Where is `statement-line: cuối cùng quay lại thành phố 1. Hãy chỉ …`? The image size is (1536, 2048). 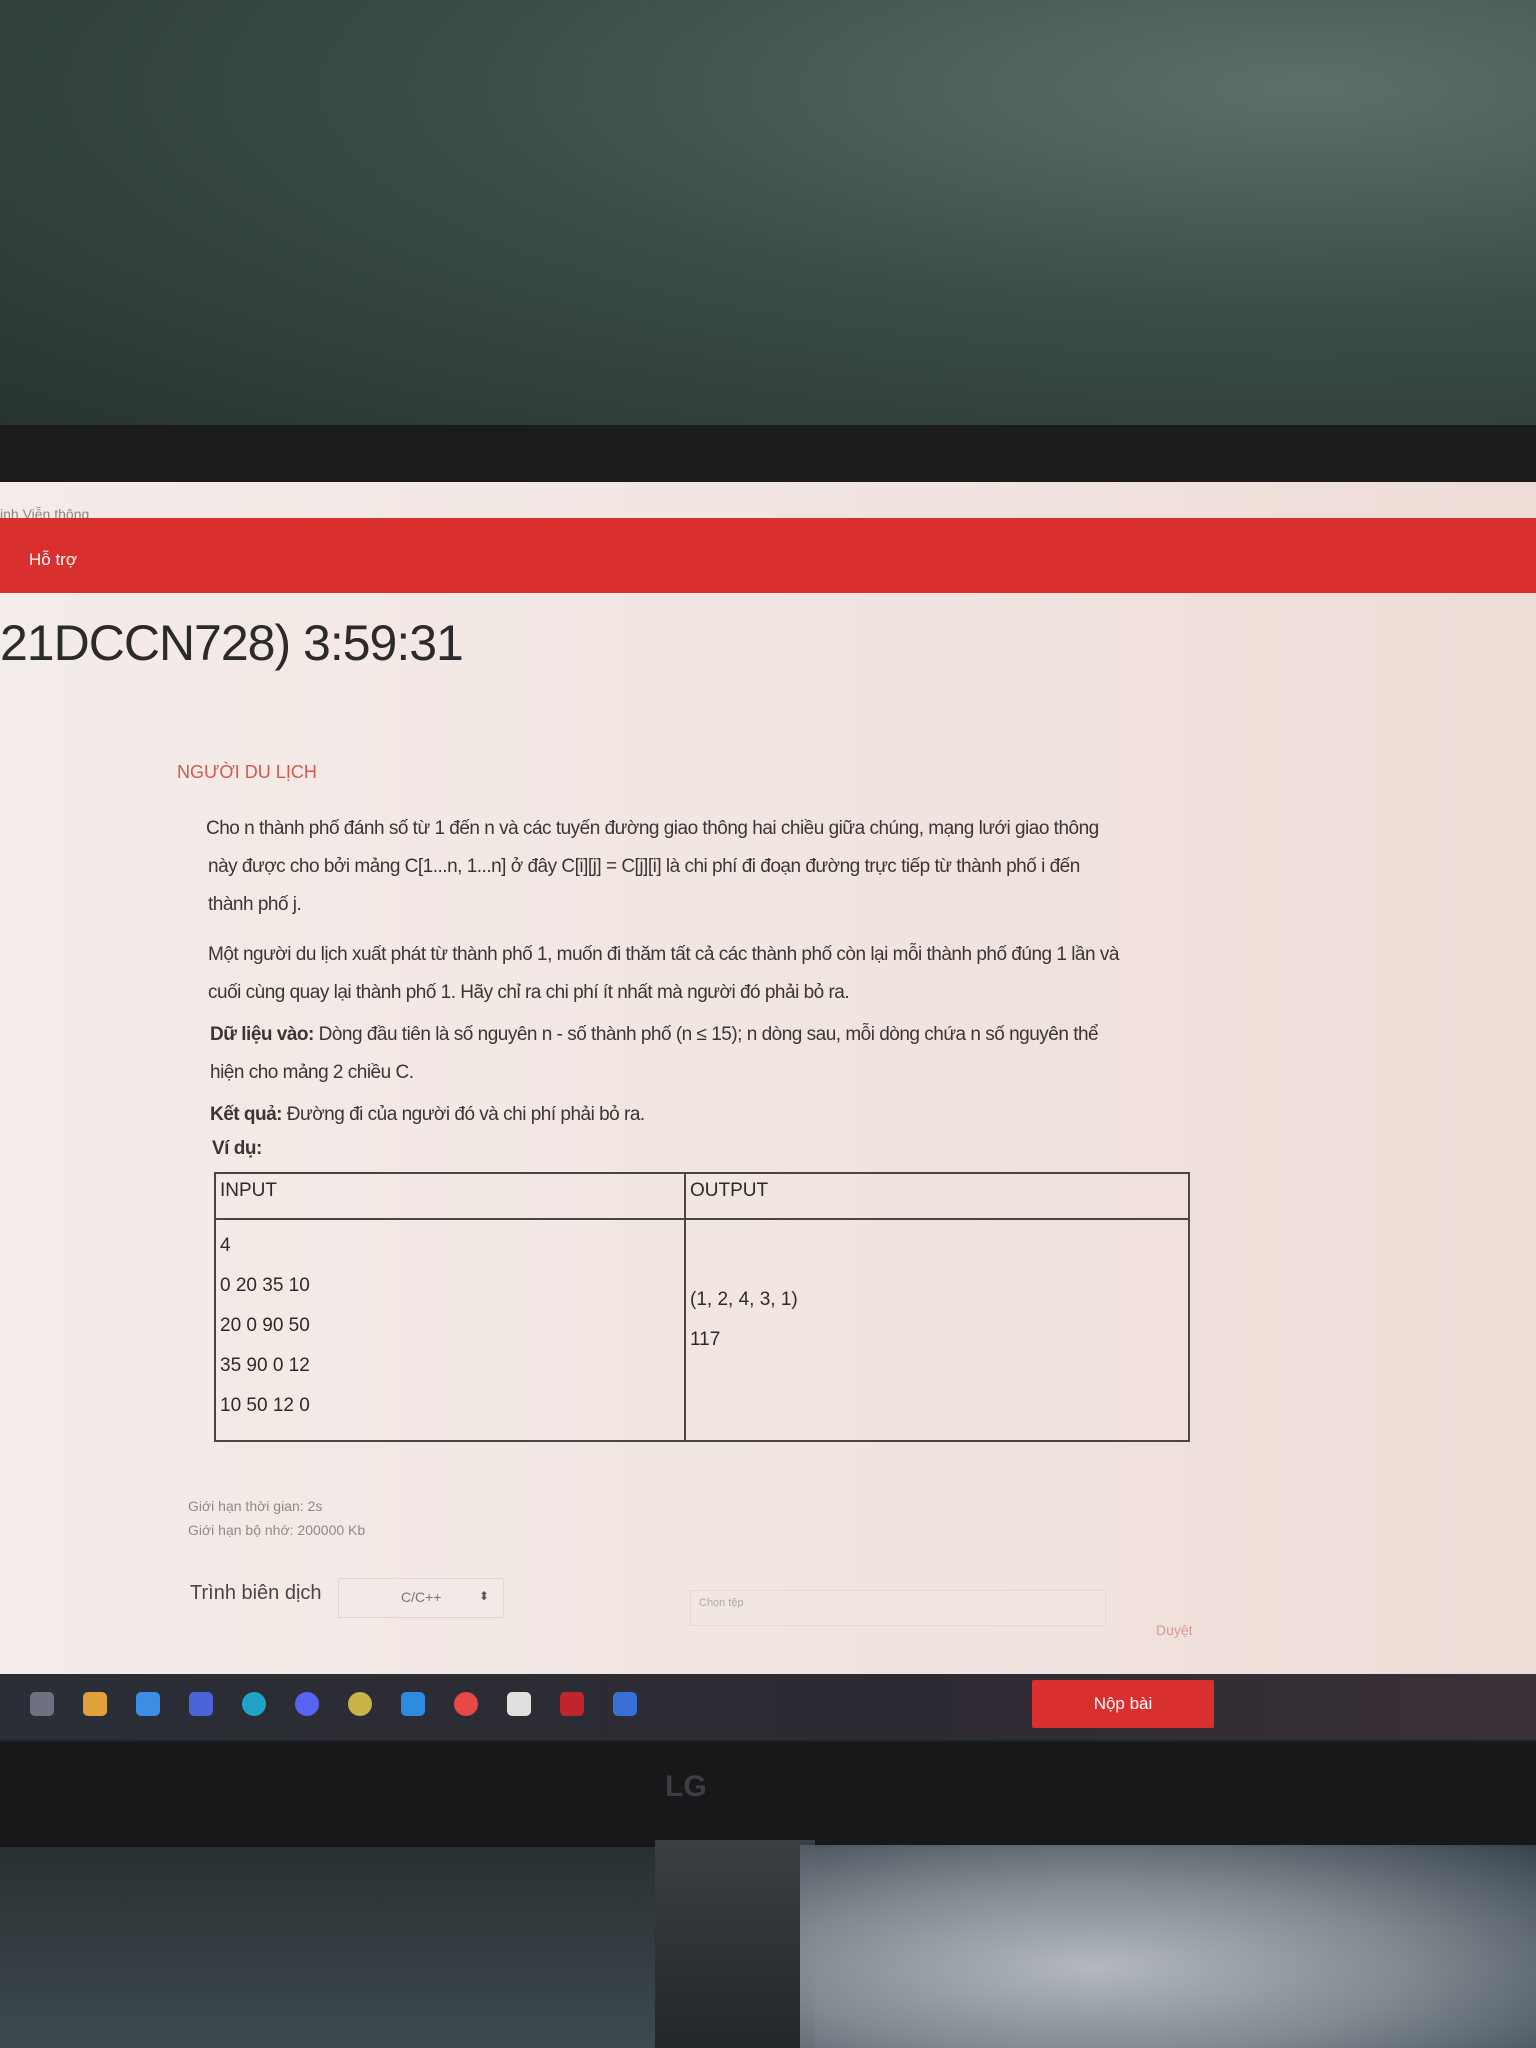
statement-line: cuối cùng quay lại thành phố 1. Hãy chỉ … is located at coordinates (529, 992).